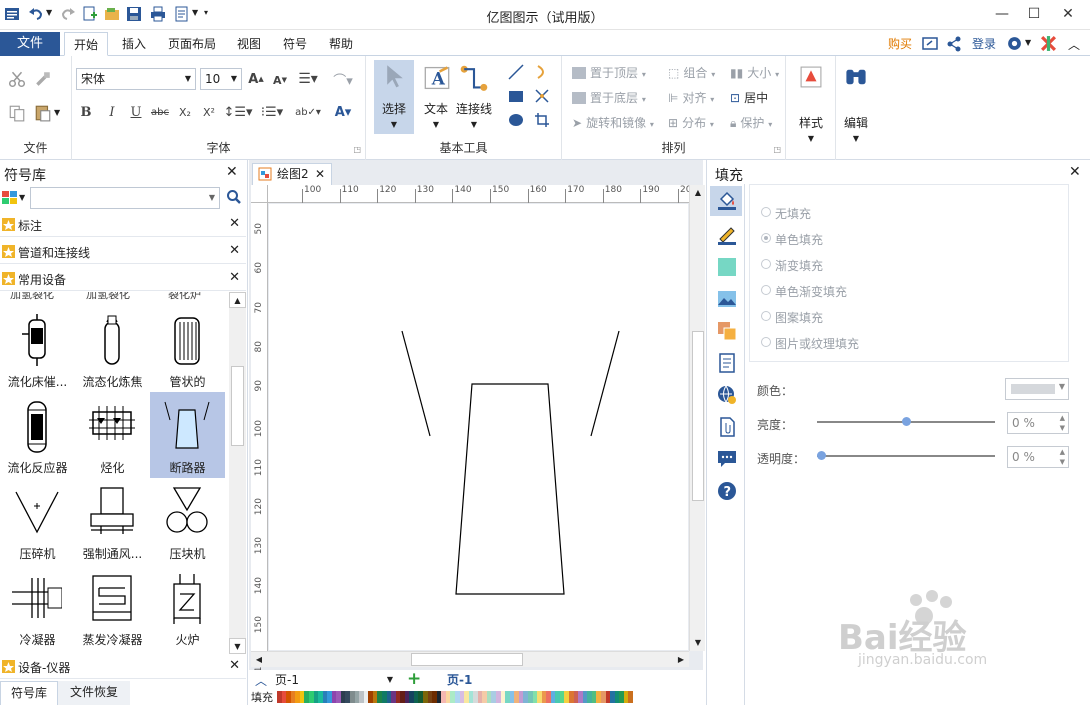  What do you see at coordinates (187, 607) in the screenshot?
I see `shape-furnace: 火炉` at bounding box center [187, 607].